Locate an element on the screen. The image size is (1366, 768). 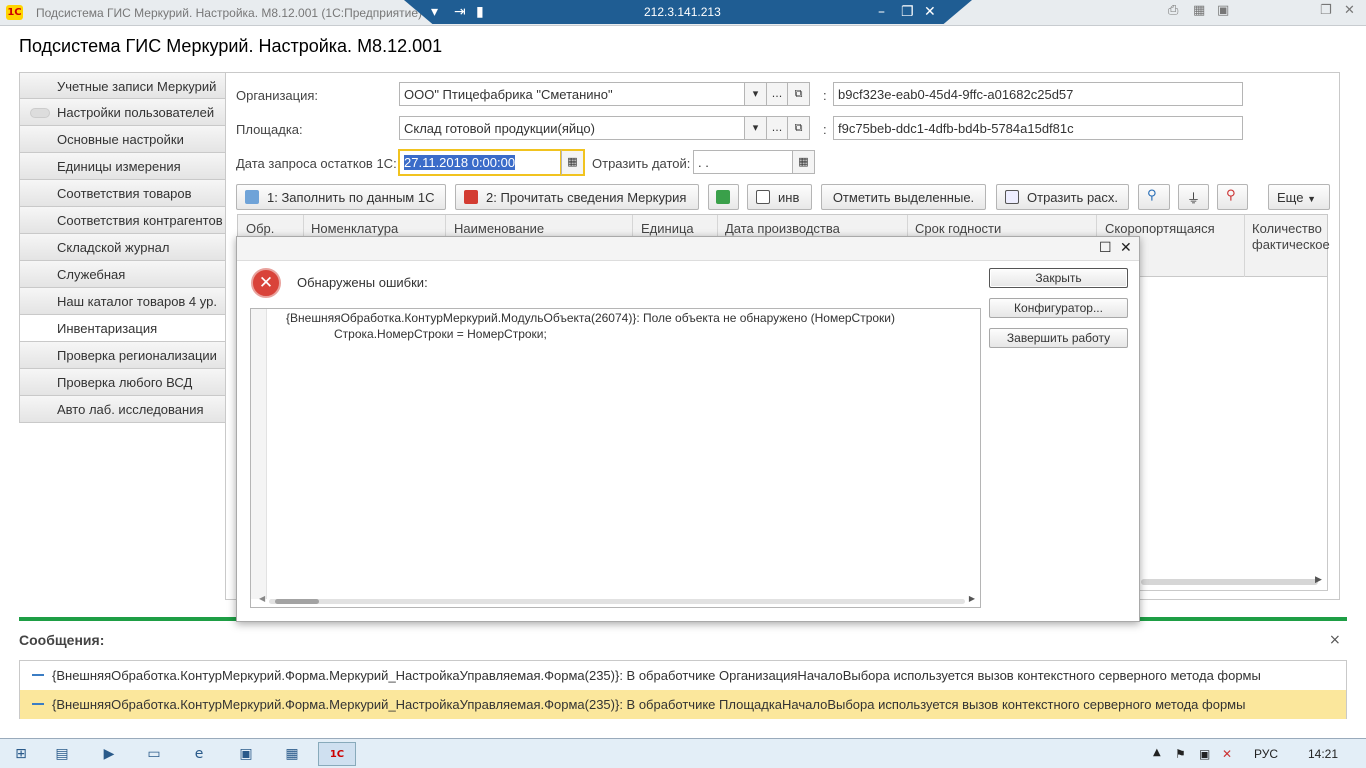
volume-muted-icon: ✕ is located at coordinates (1227, 754).